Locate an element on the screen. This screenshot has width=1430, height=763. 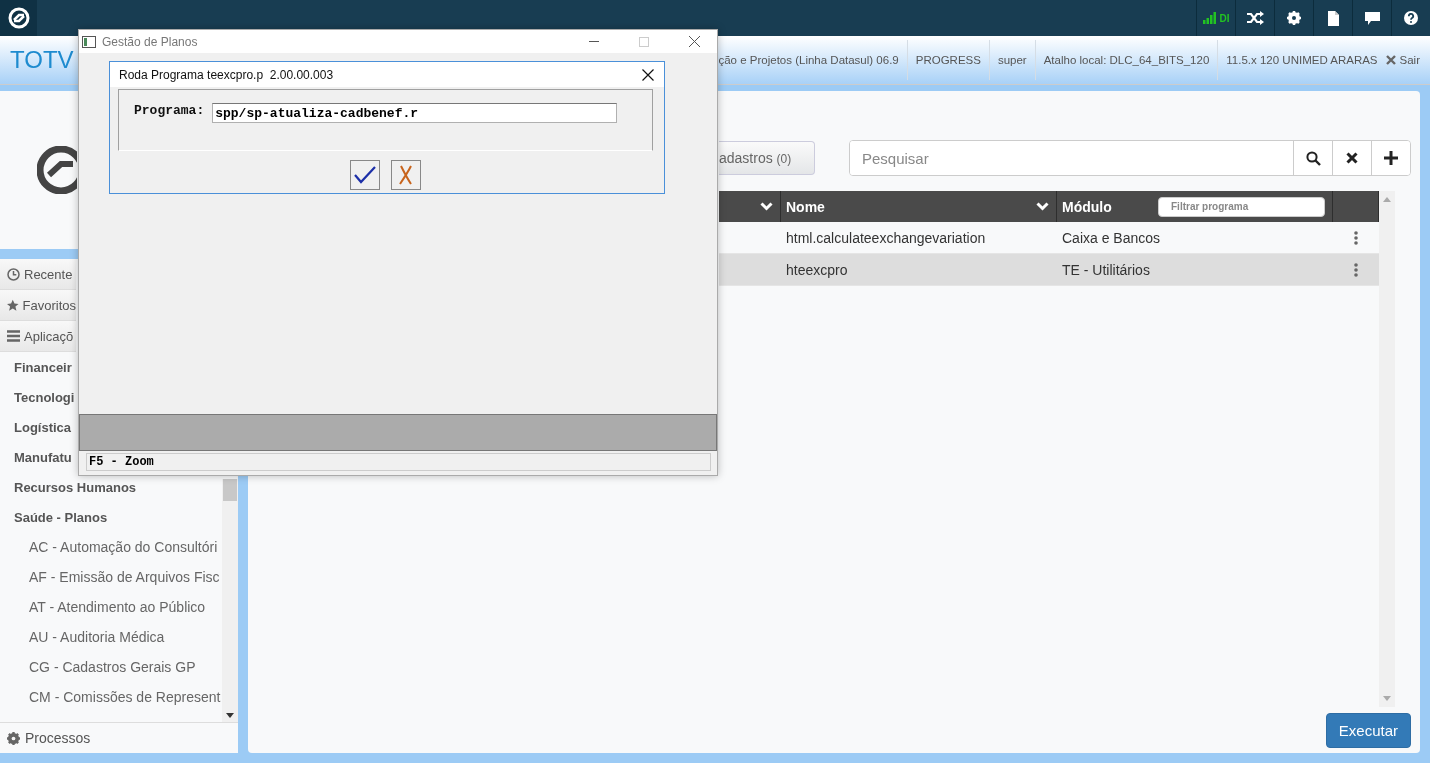
table-row: hteexcpro TE - Utilitários is located at coordinates (1049, 270).